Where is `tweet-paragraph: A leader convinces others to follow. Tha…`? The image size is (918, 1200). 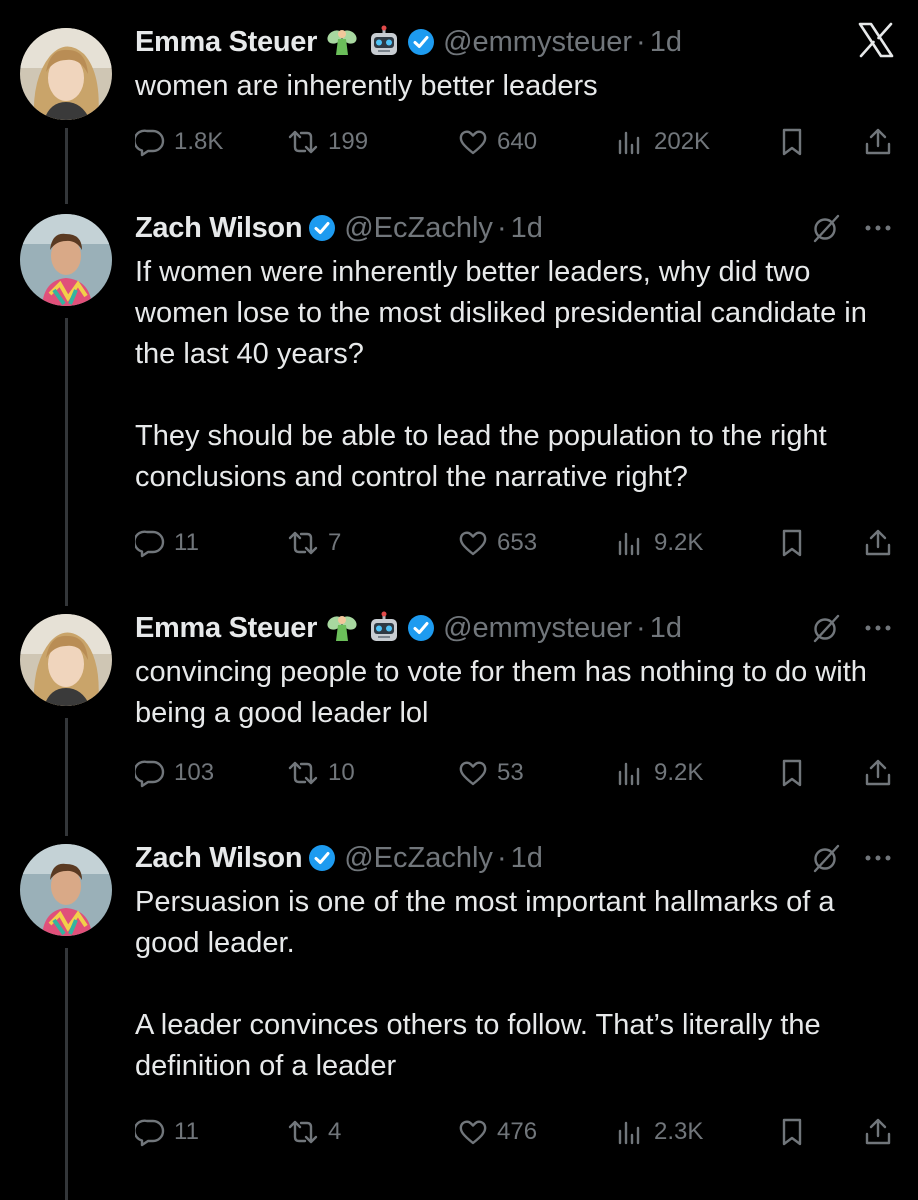
tweet-paragraph: A leader convinces others to follow. Tha… is located at coordinates (478, 1045).